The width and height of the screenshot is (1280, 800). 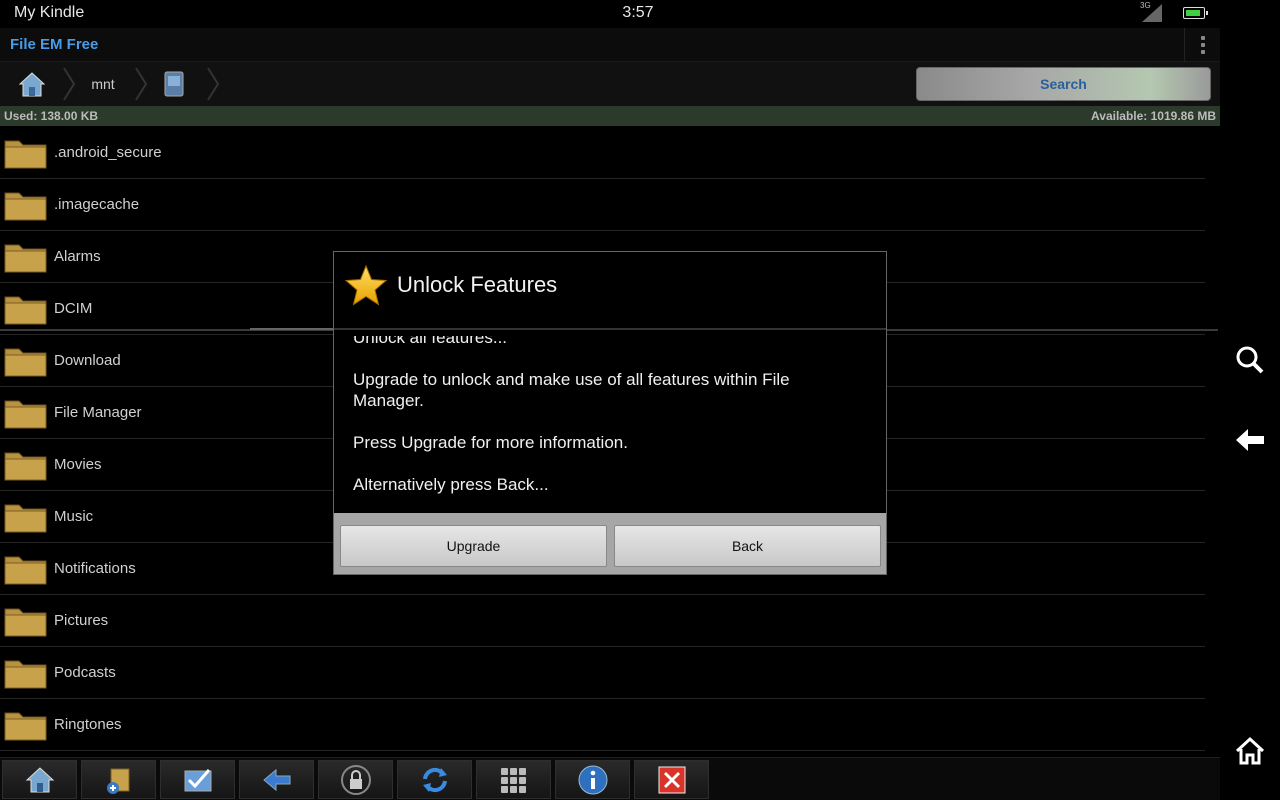 I want to click on dialog-footer: Upgrade Back, so click(x=610, y=543).